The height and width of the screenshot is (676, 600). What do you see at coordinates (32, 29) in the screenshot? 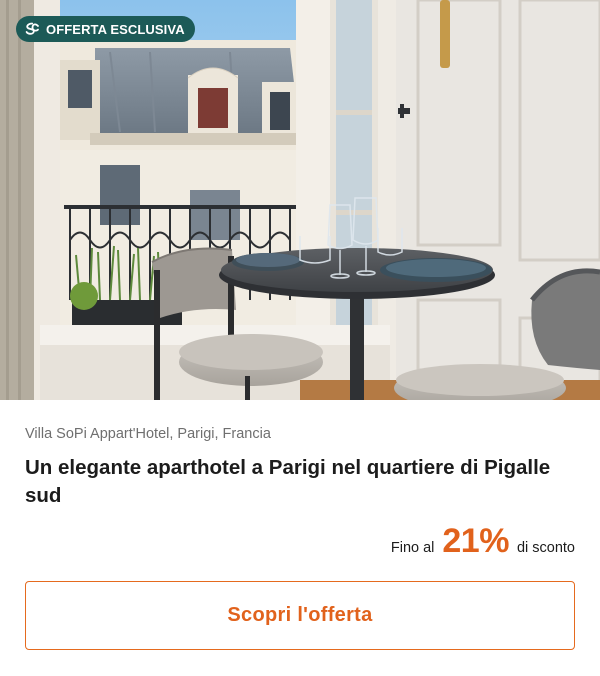
I see `brand-logo-icon` at bounding box center [32, 29].